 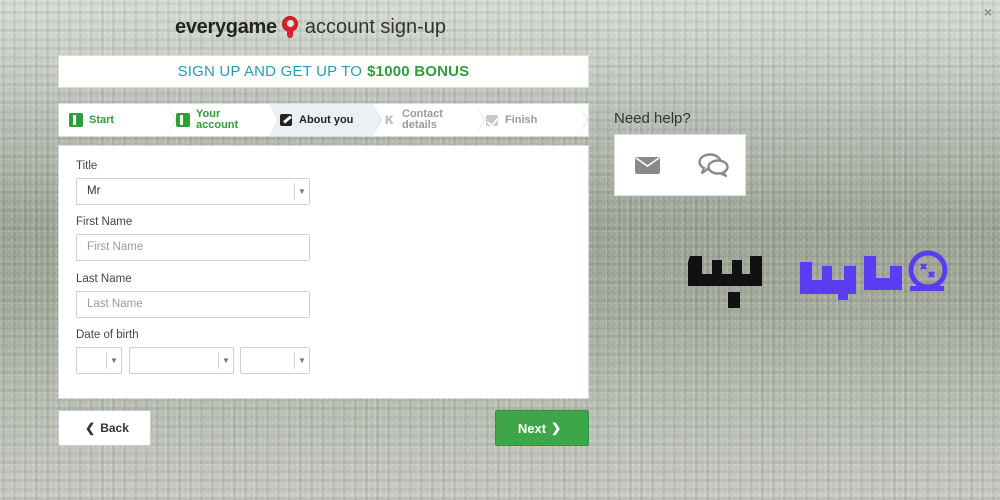 What do you see at coordinates (290, 27) in the screenshot?
I see `brand-logo-icon` at bounding box center [290, 27].